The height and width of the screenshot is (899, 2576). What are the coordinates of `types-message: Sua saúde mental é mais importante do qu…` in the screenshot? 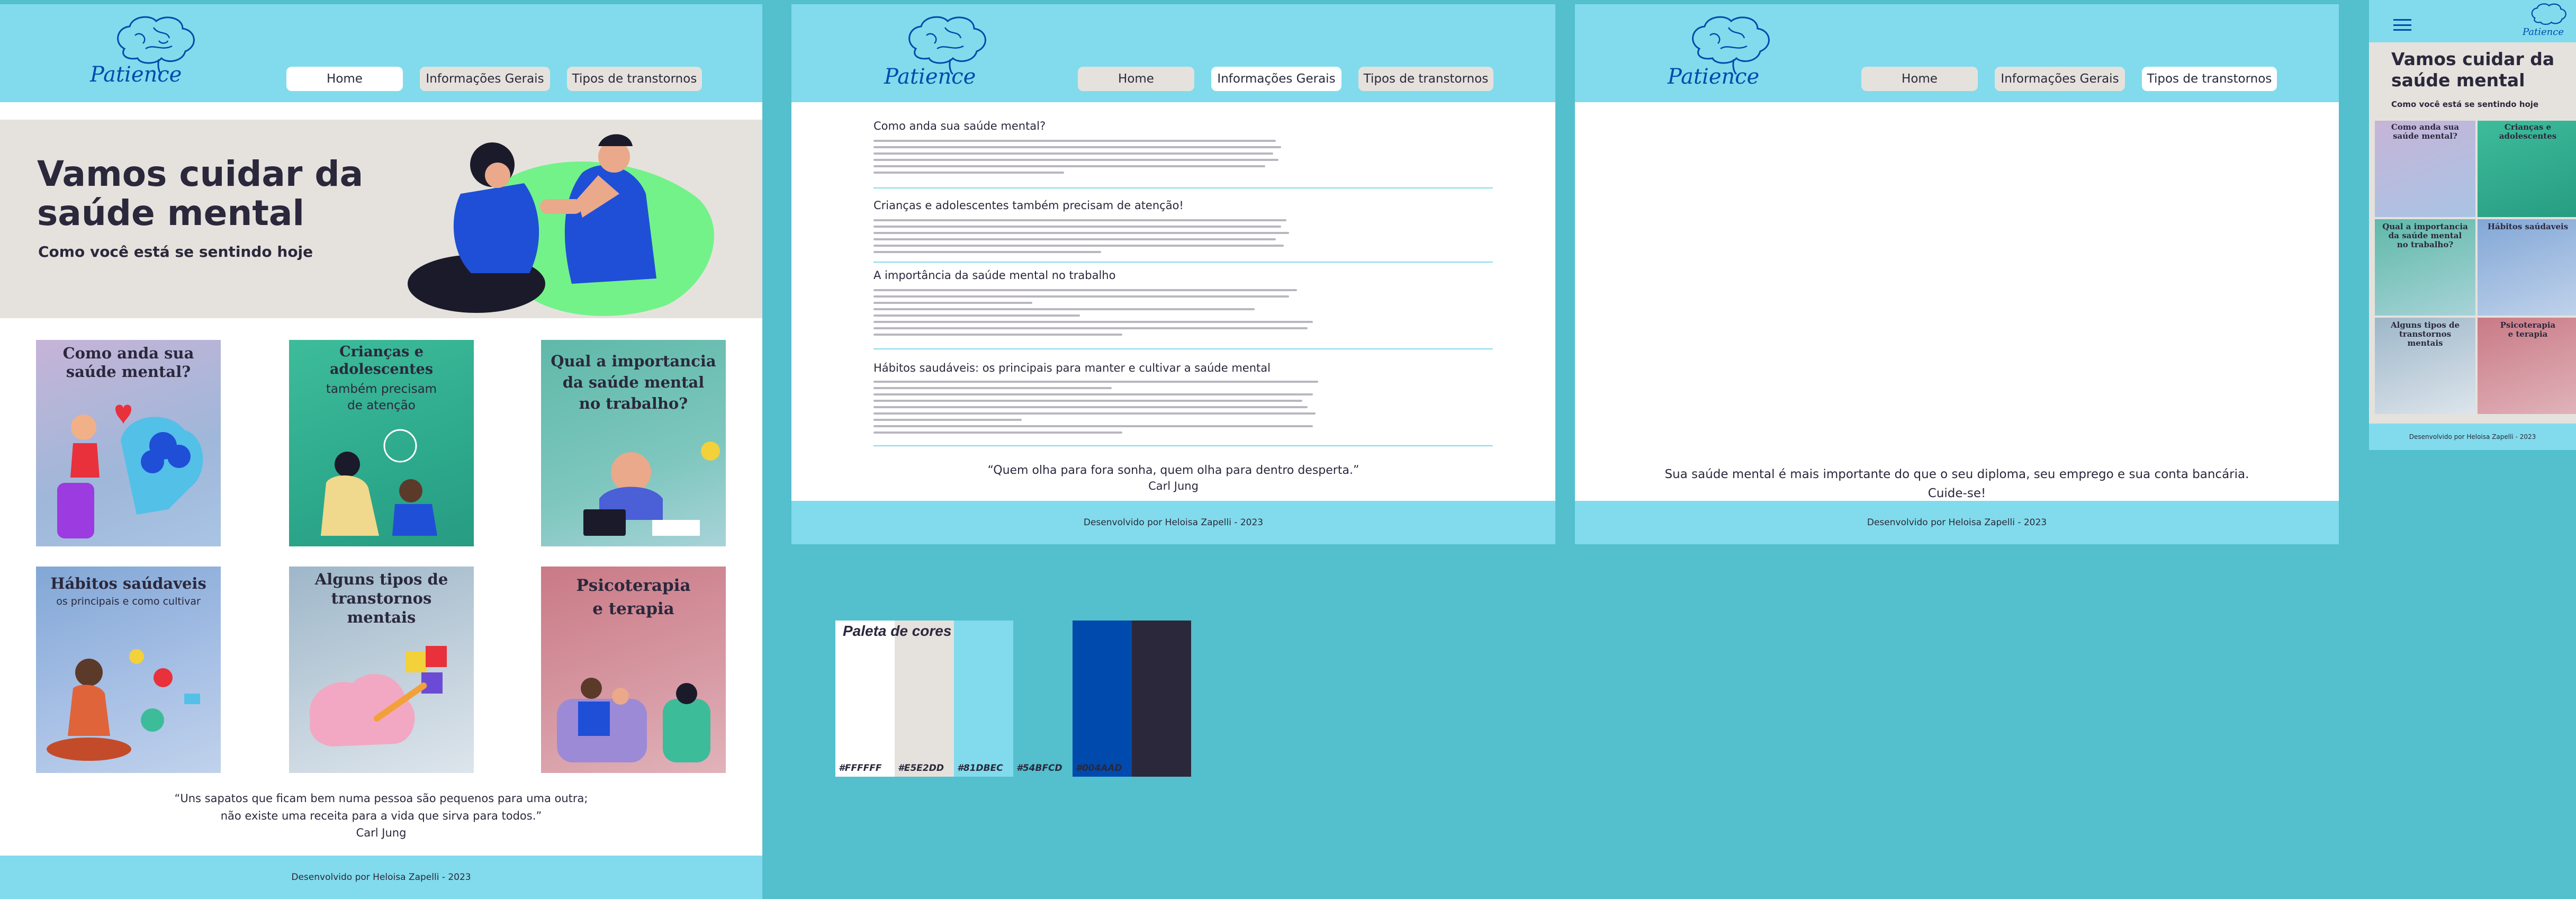 It's located at (1957, 484).